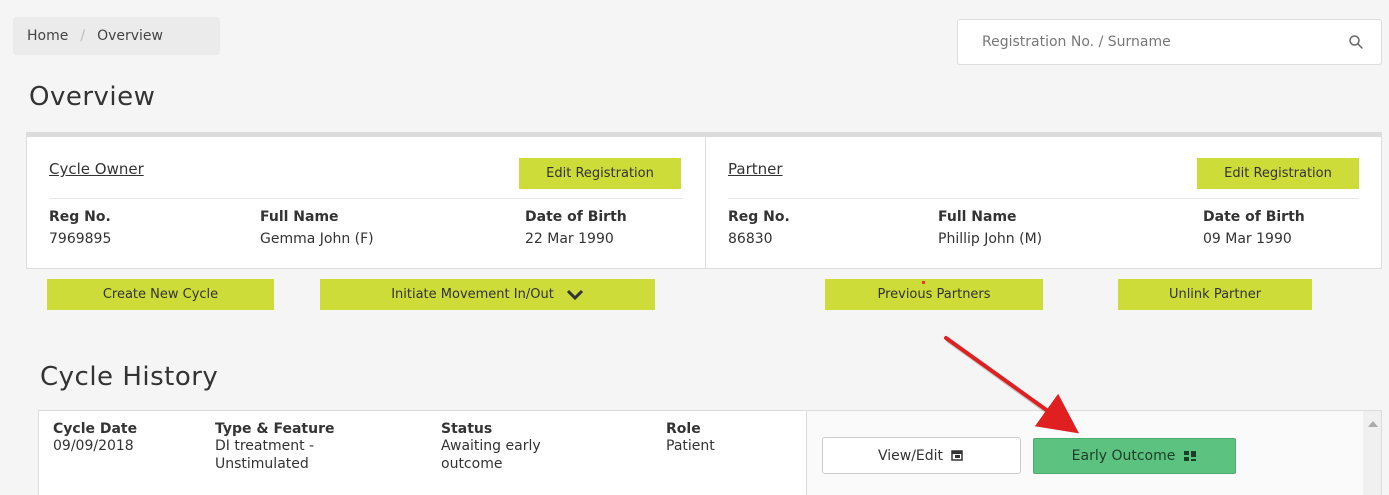  What do you see at coordinates (93, 446) in the screenshot?
I see `cycle-date-value: 09/09/2018` at bounding box center [93, 446].